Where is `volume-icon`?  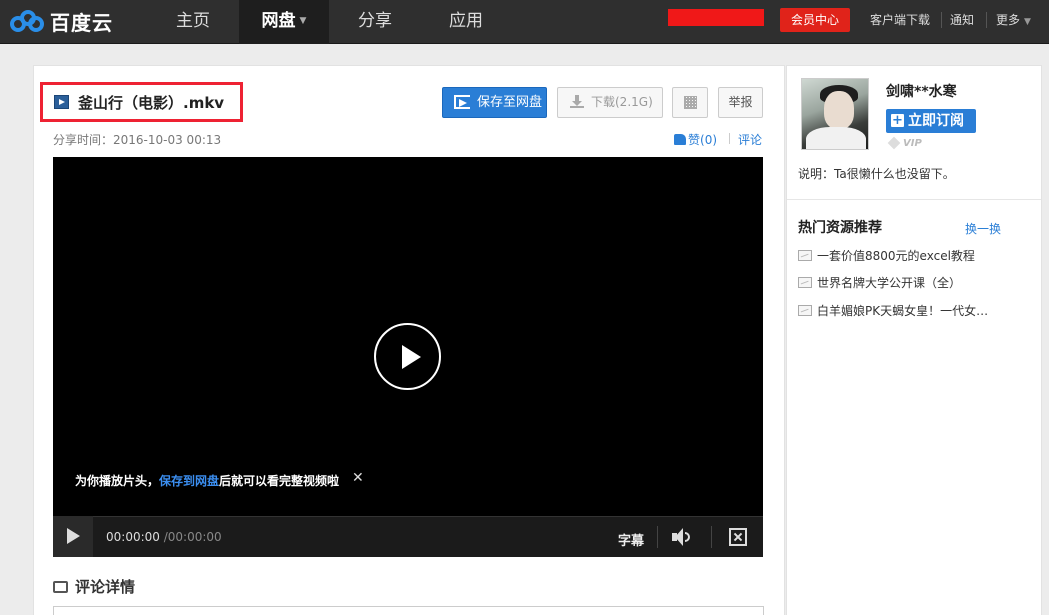 volume-icon is located at coordinates (684, 537).